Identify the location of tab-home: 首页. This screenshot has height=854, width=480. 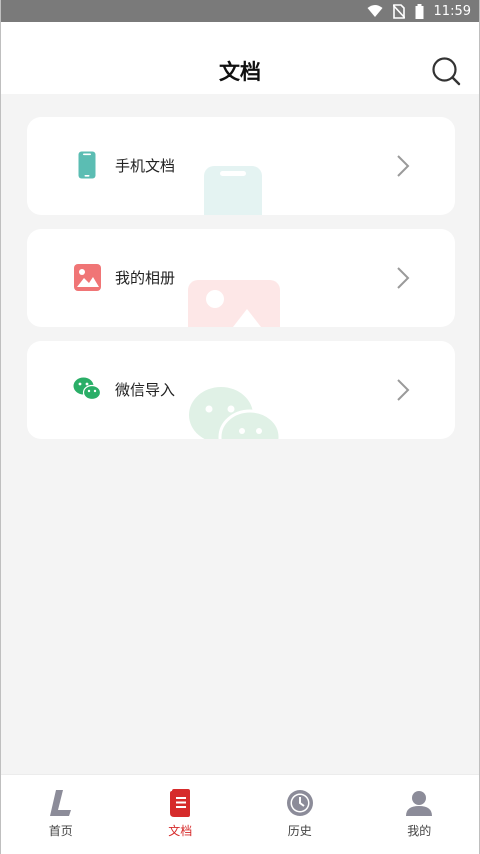
(61, 814).